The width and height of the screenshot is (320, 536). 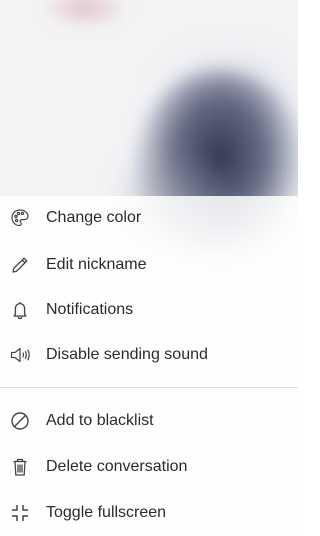 What do you see at coordinates (149, 310) in the screenshot?
I see `menu-item-notifications: Notifications` at bounding box center [149, 310].